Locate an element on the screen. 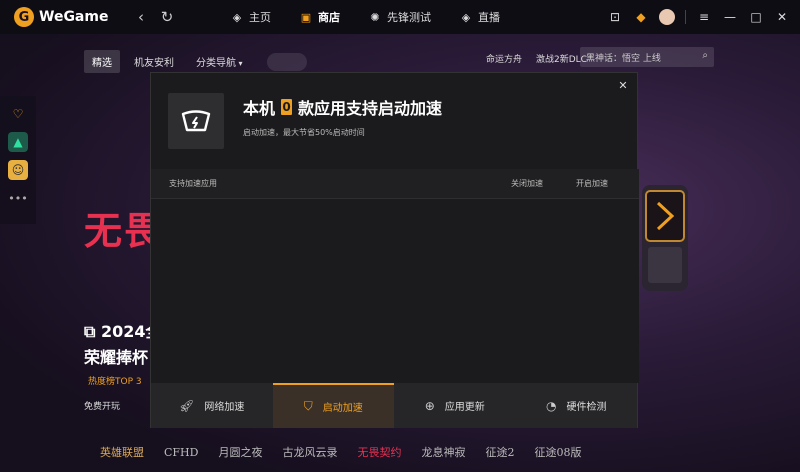 The image size is (800, 472). nav-home: ◈ 主页 is located at coordinates (250, 17).